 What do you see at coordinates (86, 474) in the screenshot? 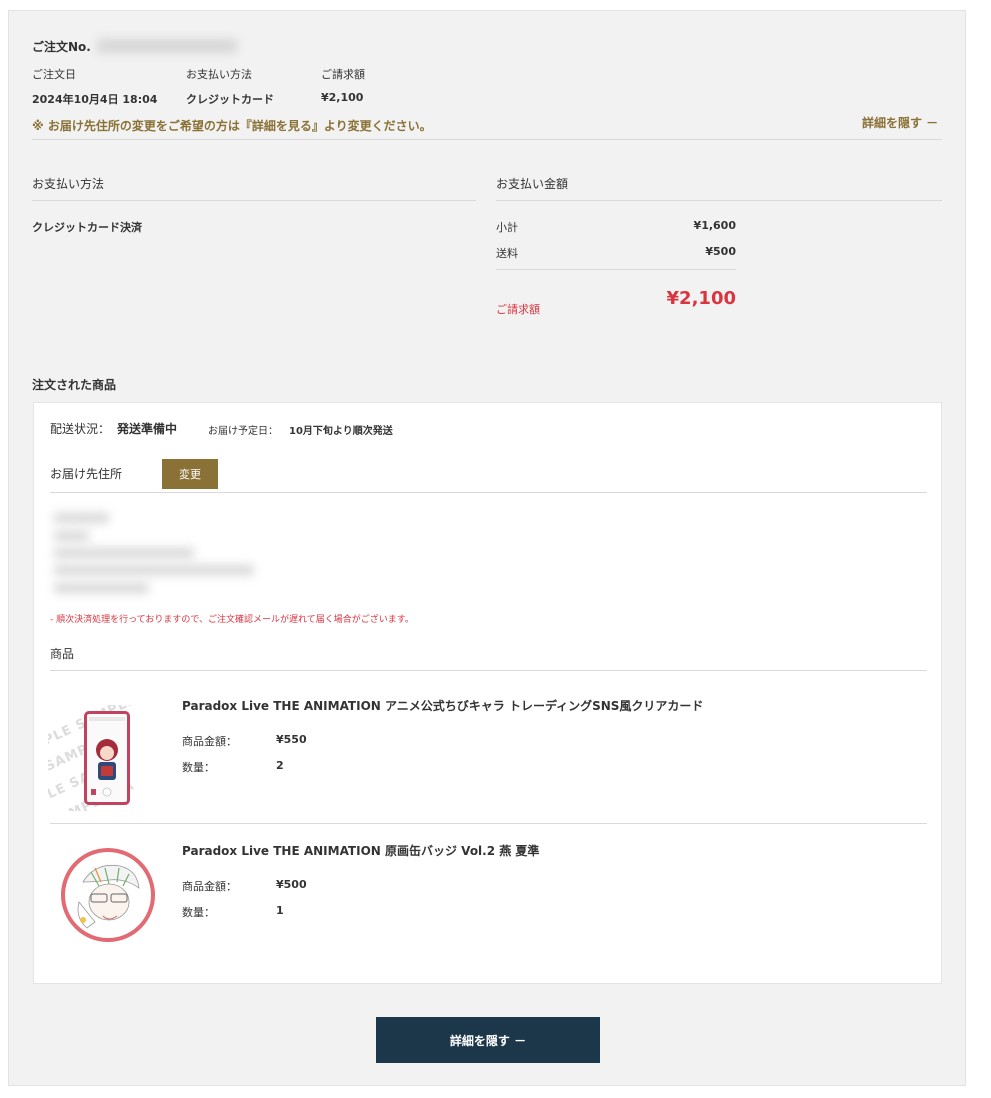
I see `address-label: お届け先住所` at bounding box center [86, 474].